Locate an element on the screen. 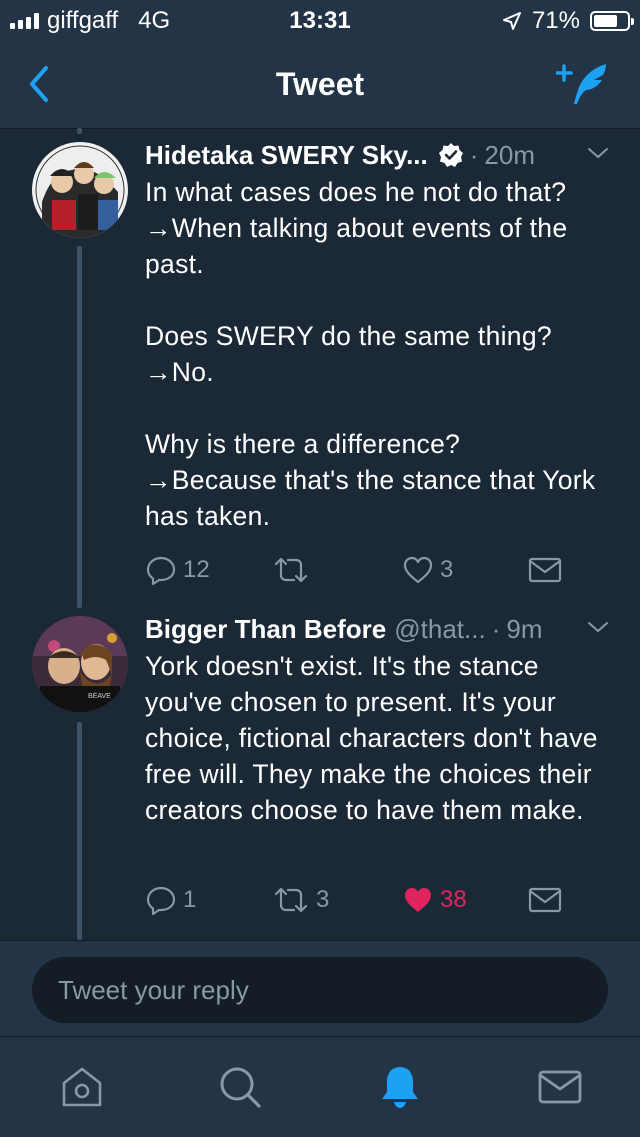 Image resolution: width=640 pixels, height=1137 pixels. compose-tweet-icon is located at coordinates (585, 84).